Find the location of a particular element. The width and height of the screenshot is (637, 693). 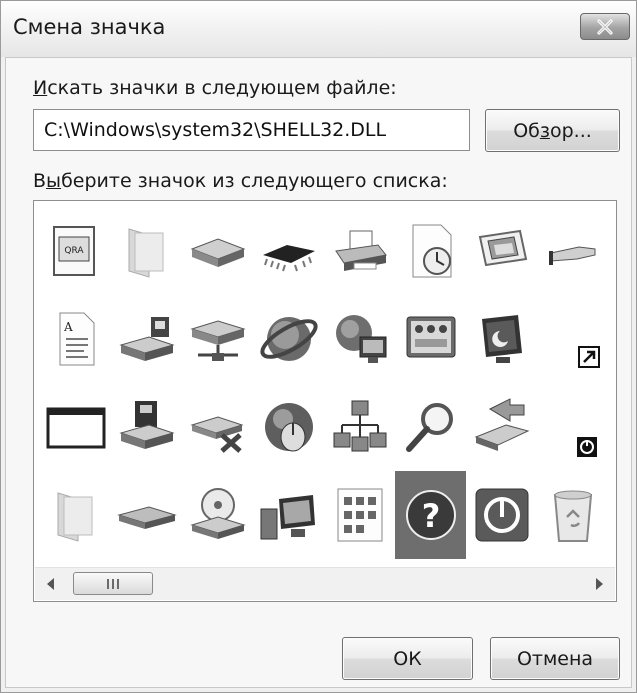

control-panel-icon is located at coordinates (430, 337).